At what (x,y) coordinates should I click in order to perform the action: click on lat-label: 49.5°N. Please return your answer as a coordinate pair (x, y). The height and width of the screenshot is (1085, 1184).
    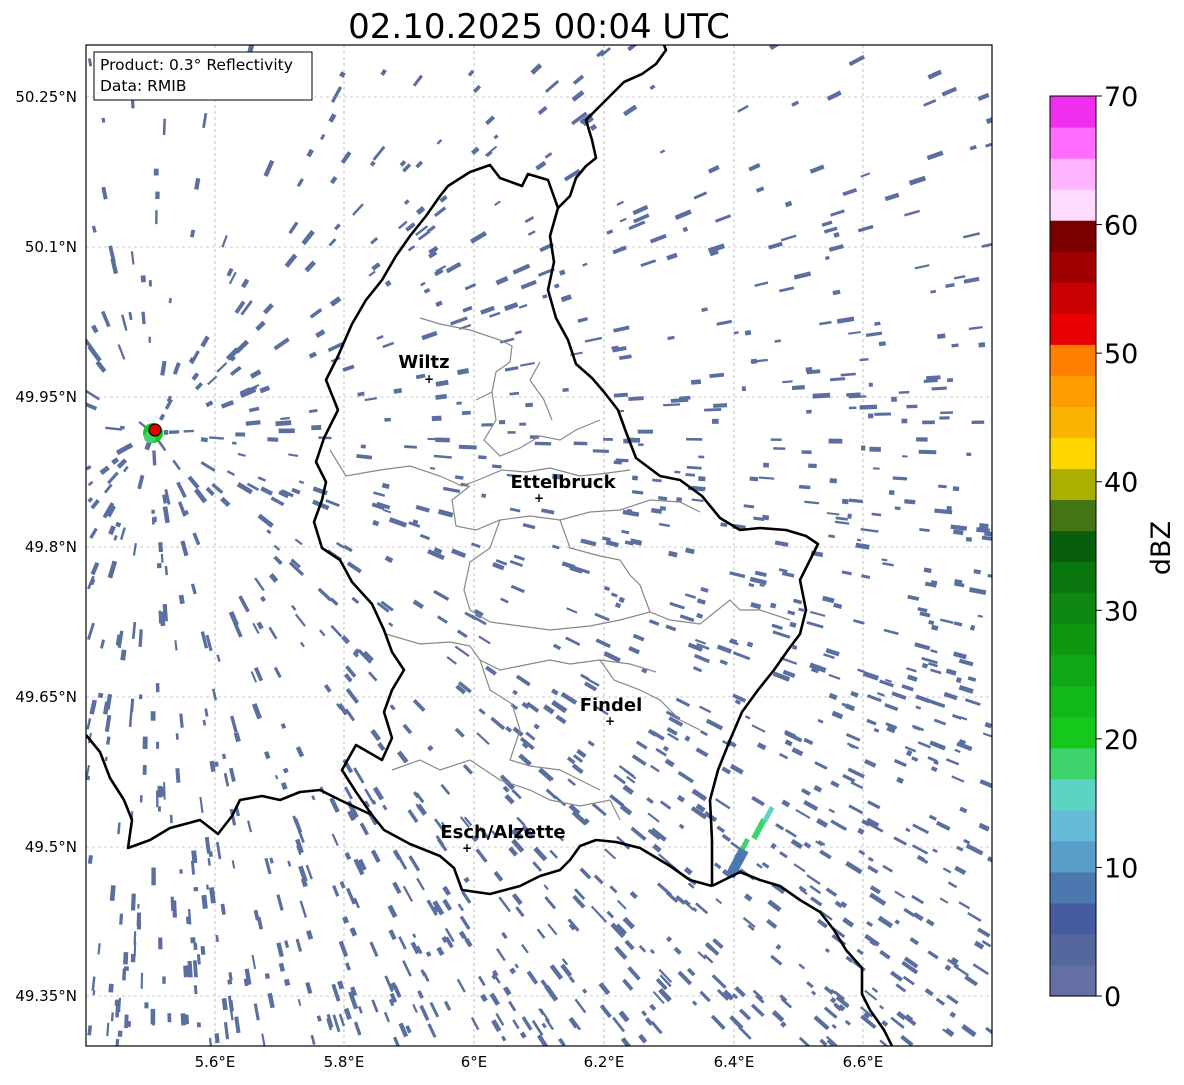
    Looking at the image, I should click on (51, 847).